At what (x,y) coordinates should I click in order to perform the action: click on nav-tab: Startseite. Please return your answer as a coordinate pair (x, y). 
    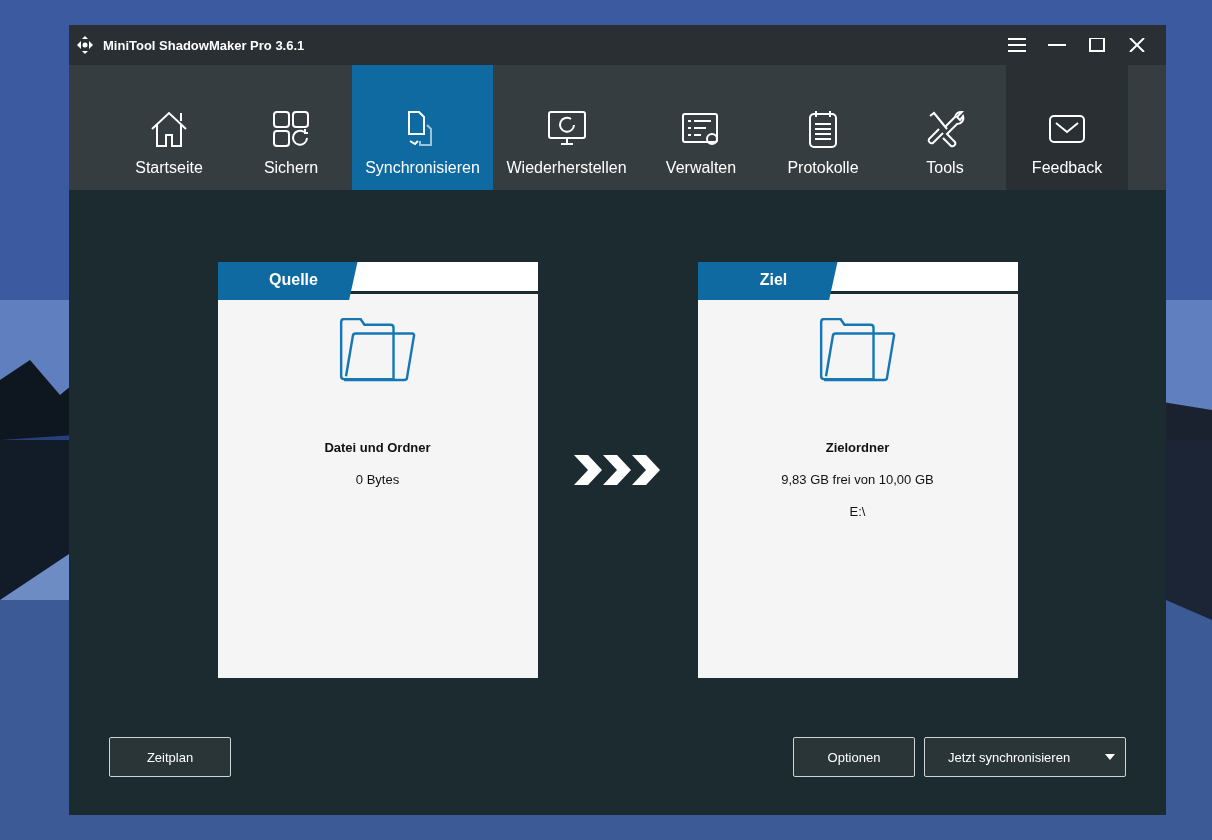
    Looking at the image, I should click on (169, 127).